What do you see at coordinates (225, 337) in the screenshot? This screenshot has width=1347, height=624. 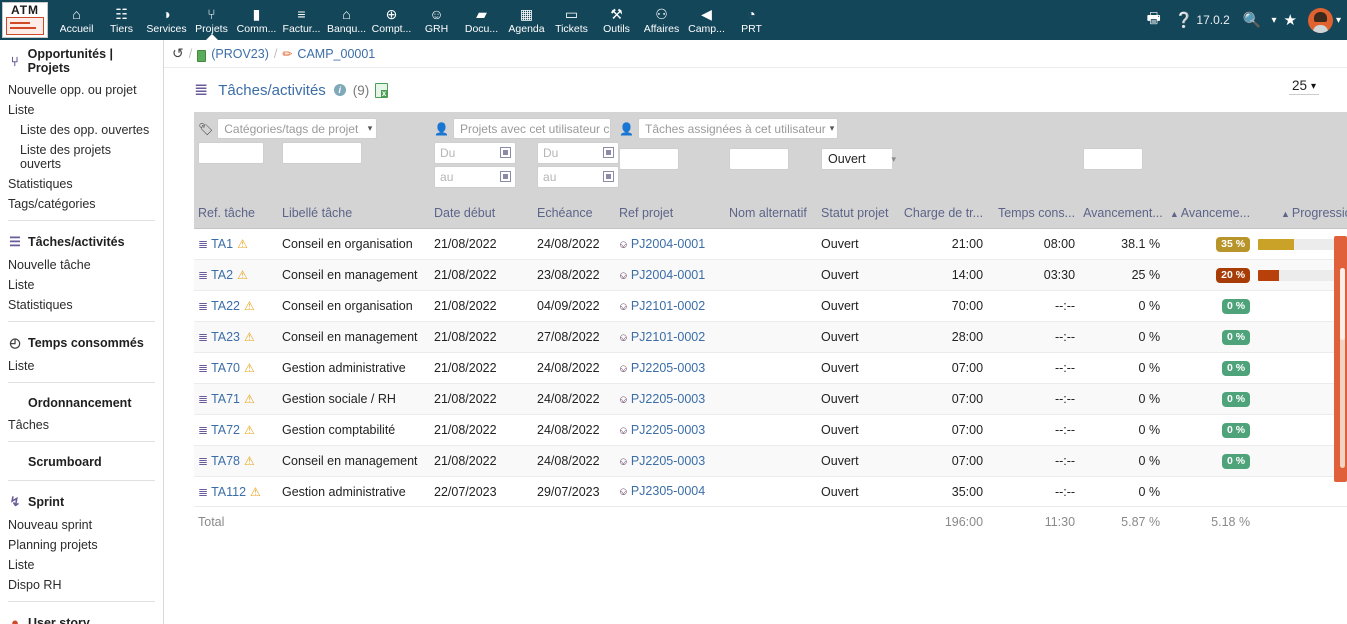 I see `task-ref-link: TA23` at bounding box center [225, 337].